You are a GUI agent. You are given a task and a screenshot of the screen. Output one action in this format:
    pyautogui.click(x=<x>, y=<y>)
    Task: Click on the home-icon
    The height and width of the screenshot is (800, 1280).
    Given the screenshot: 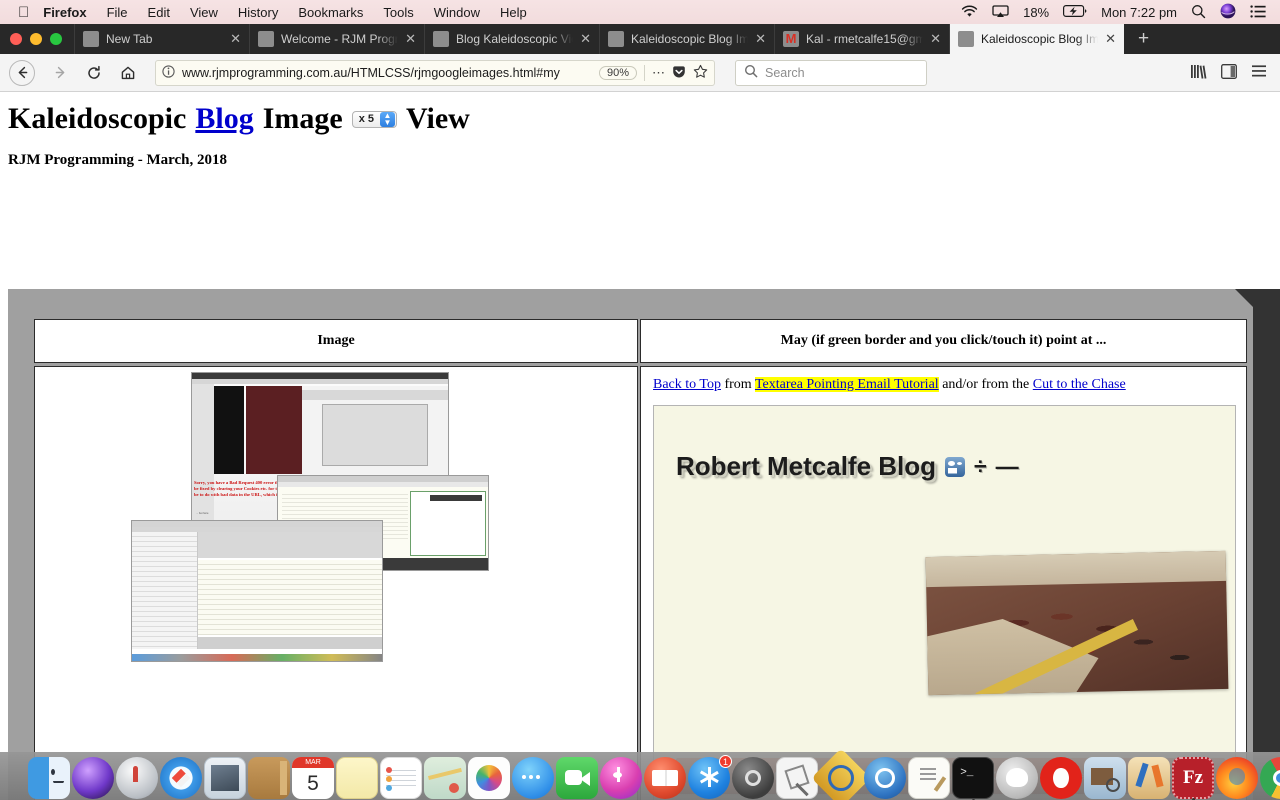 What is the action you would take?
    pyautogui.click(x=128, y=73)
    